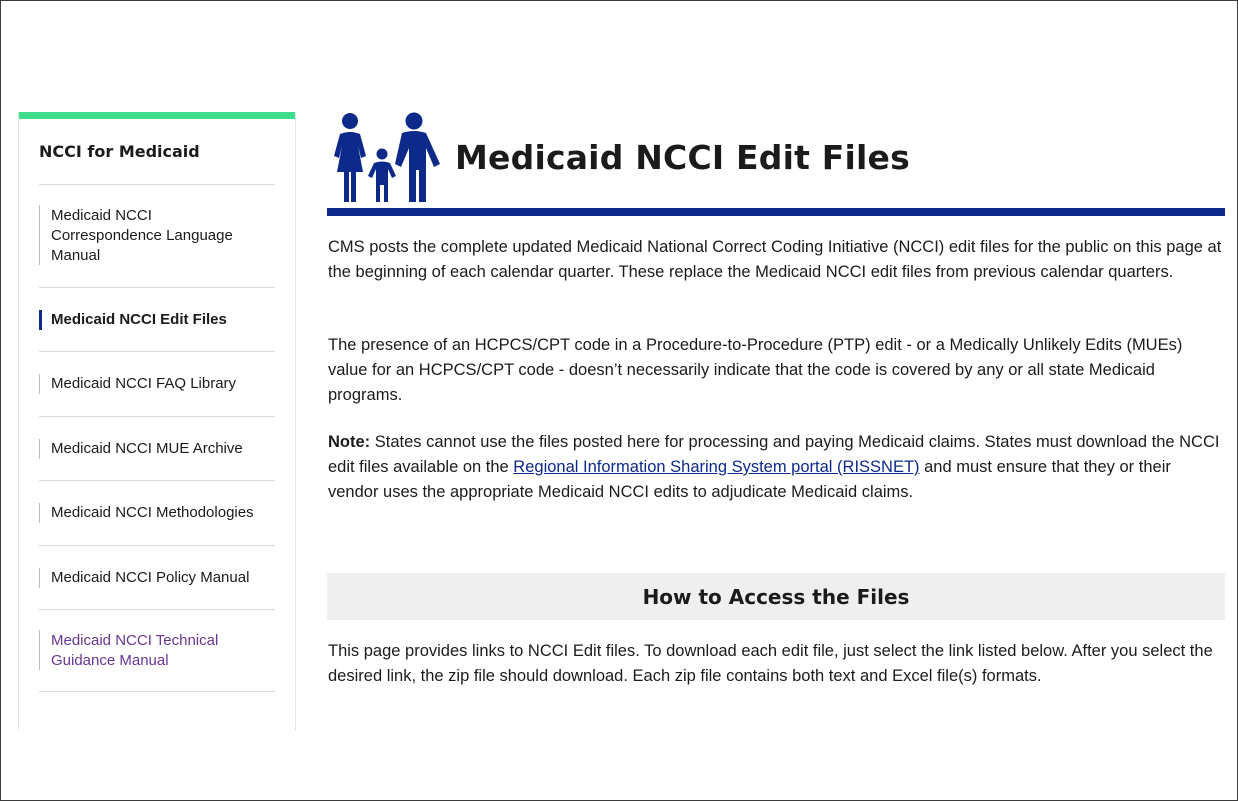 The image size is (1238, 801). What do you see at coordinates (137, 384) in the screenshot?
I see `sidebar-item-label: Medicaid NCCI FAQ Library` at bounding box center [137, 384].